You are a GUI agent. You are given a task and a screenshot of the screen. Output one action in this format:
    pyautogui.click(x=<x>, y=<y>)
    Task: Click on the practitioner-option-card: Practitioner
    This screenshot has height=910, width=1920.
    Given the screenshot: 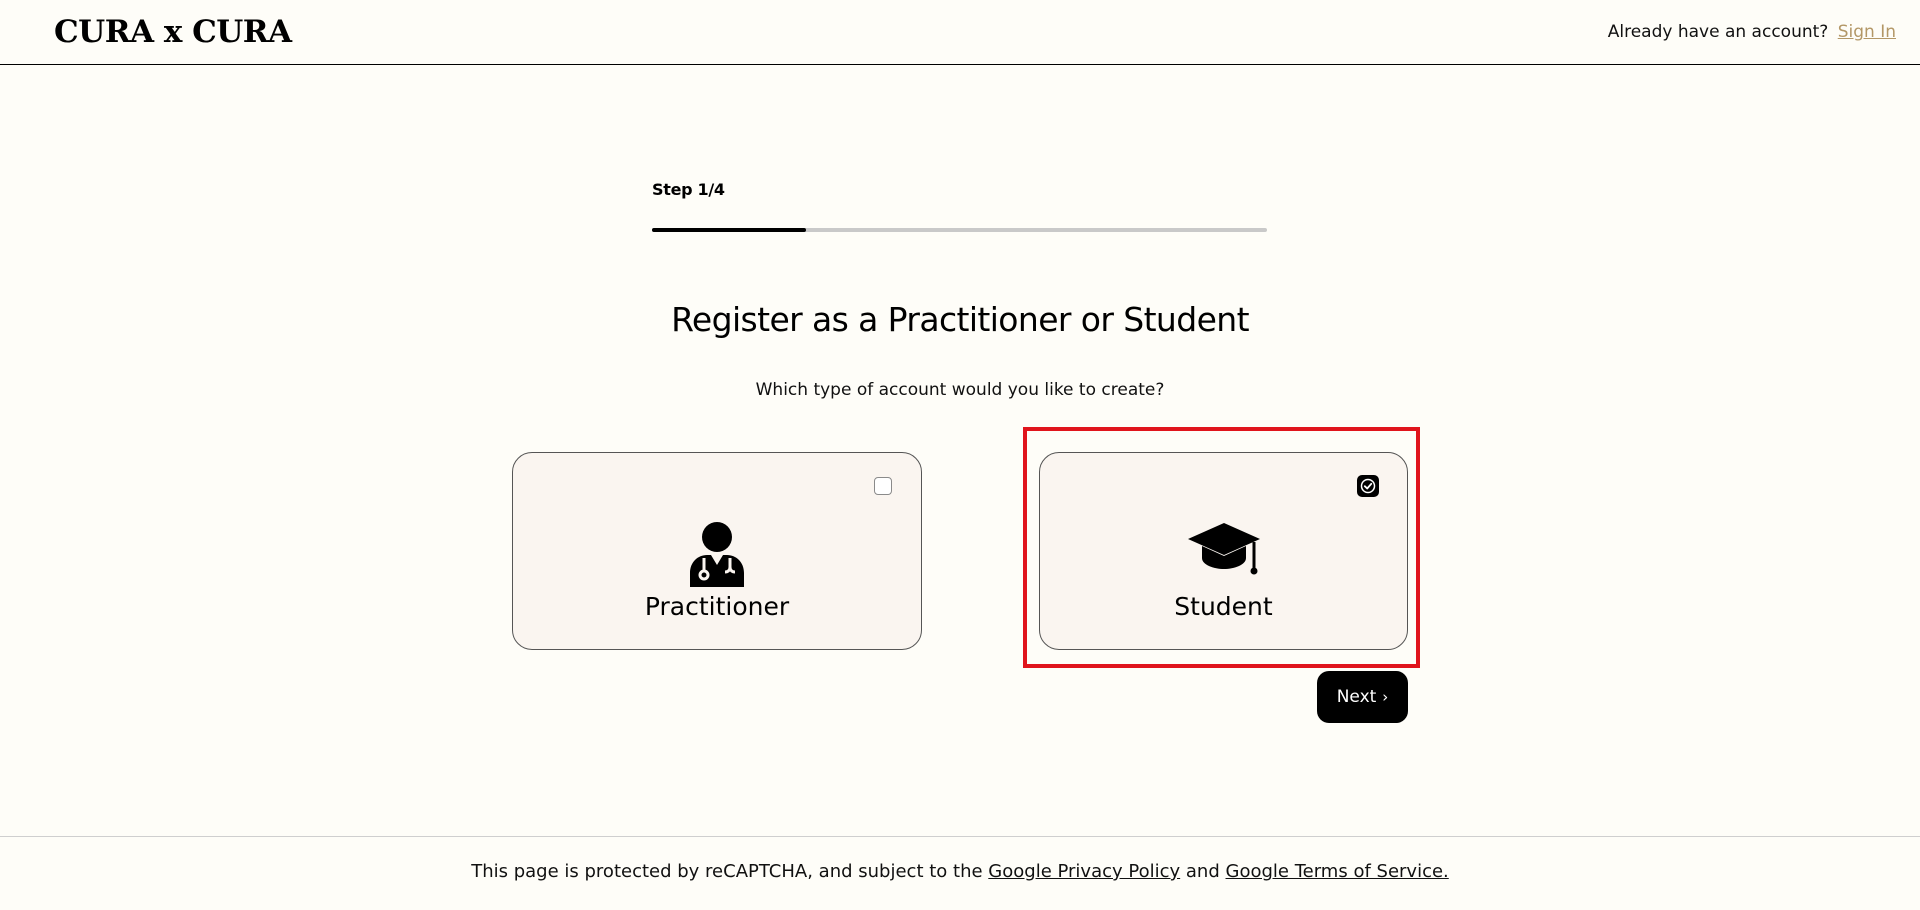 What is the action you would take?
    pyautogui.click(x=717, y=551)
    